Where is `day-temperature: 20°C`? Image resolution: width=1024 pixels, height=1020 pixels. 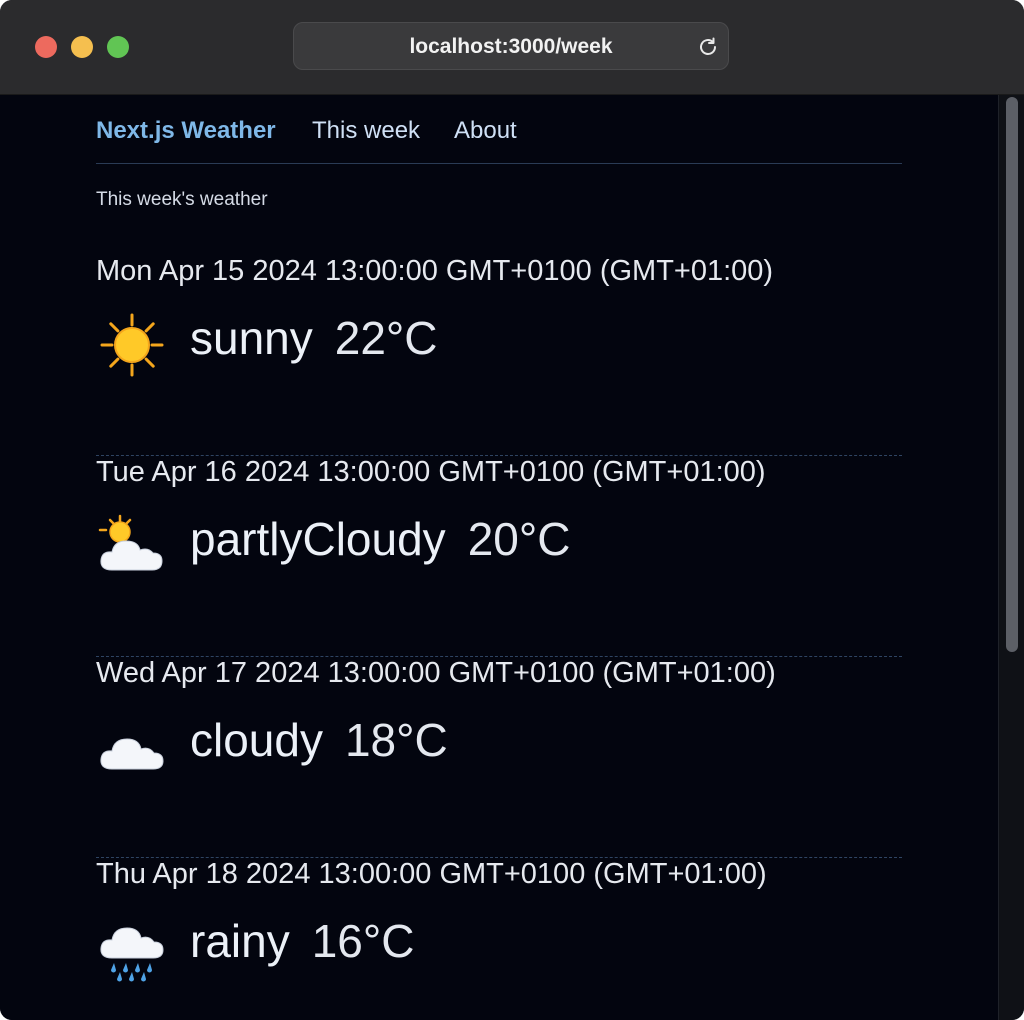 day-temperature: 20°C is located at coordinates (519, 539).